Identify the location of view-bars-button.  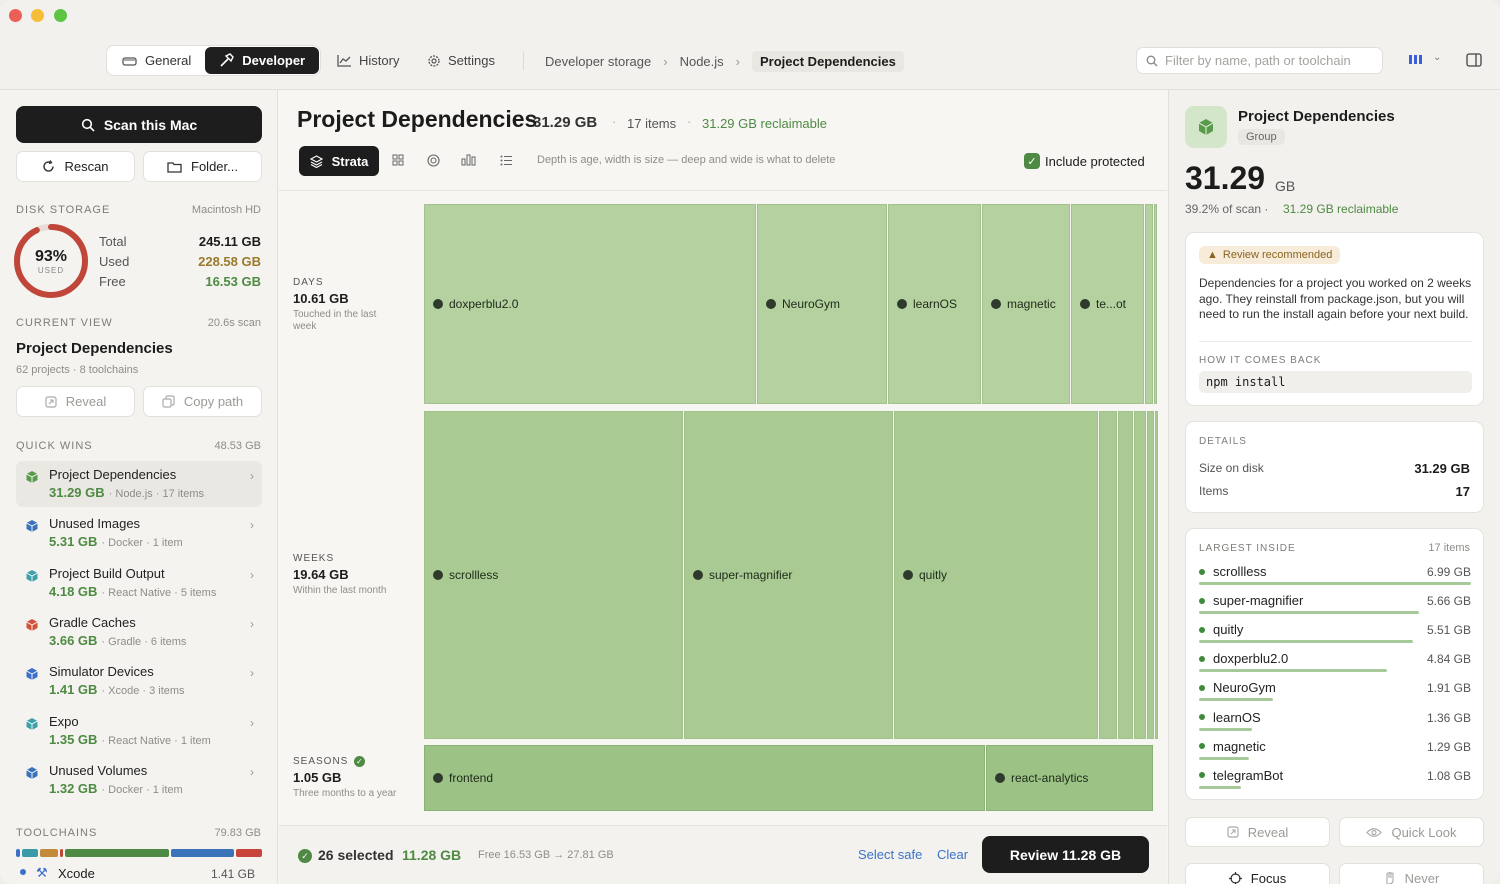
(469, 160).